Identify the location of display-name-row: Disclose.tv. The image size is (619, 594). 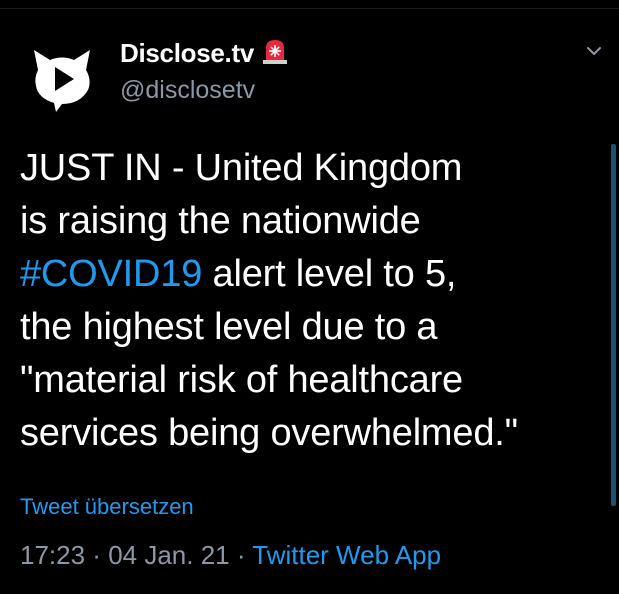
(205, 53).